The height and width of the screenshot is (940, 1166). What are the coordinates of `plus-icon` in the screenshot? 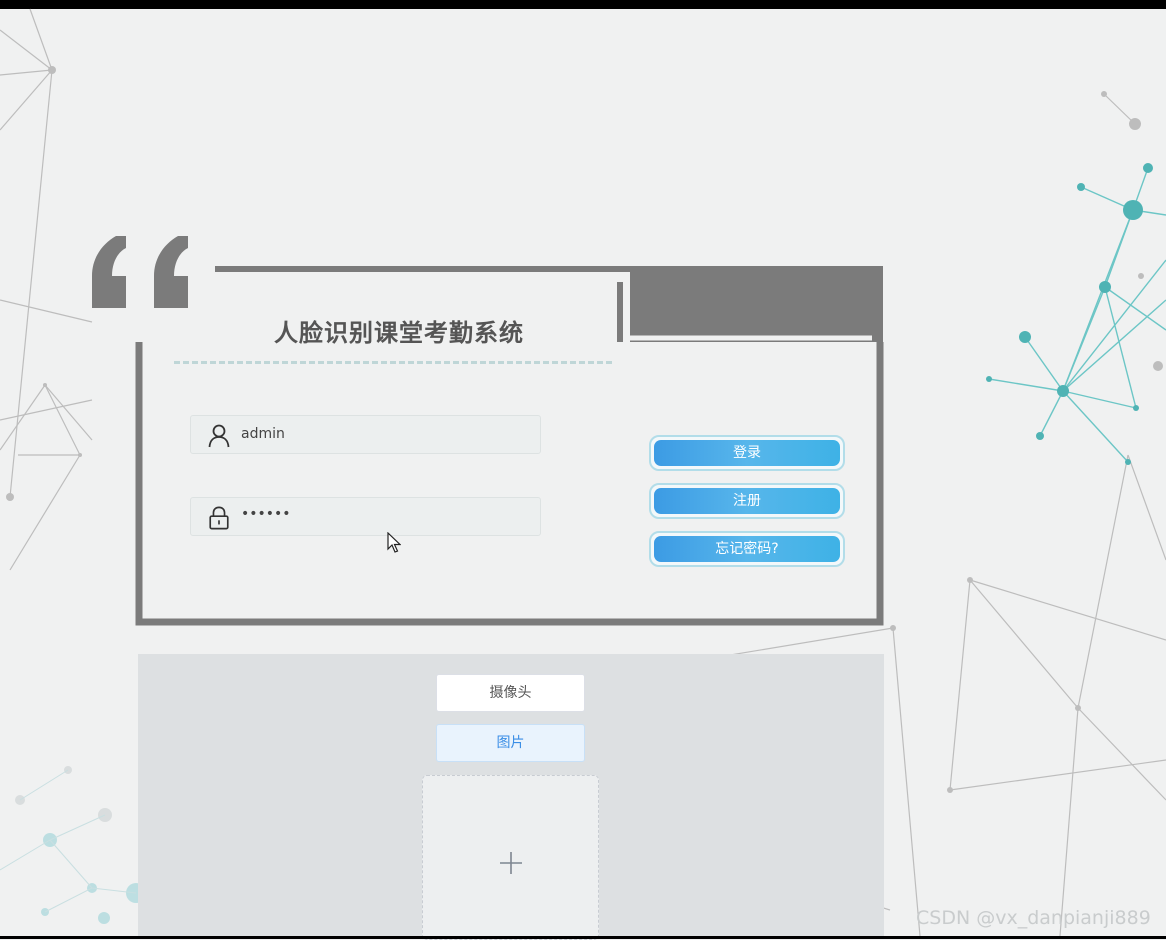 It's located at (511, 863).